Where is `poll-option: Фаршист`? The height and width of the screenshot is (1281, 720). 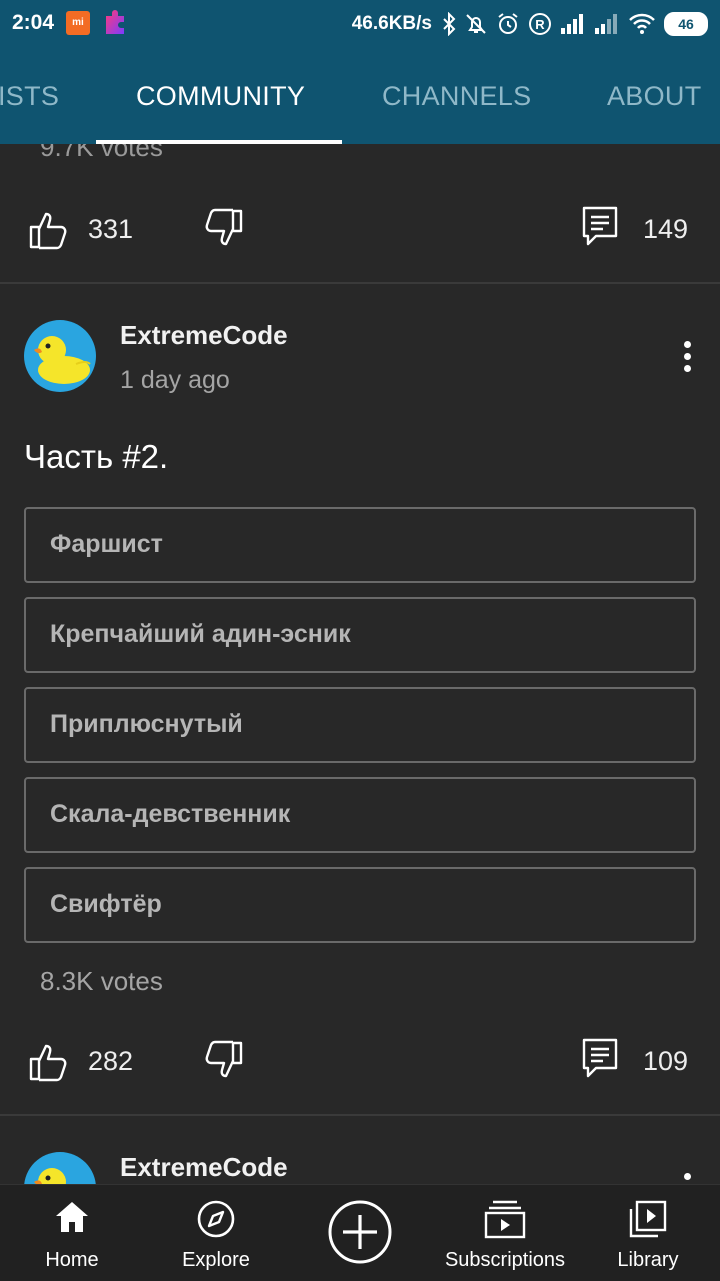 poll-option: Фаршист is located at coordinates (360, 545).